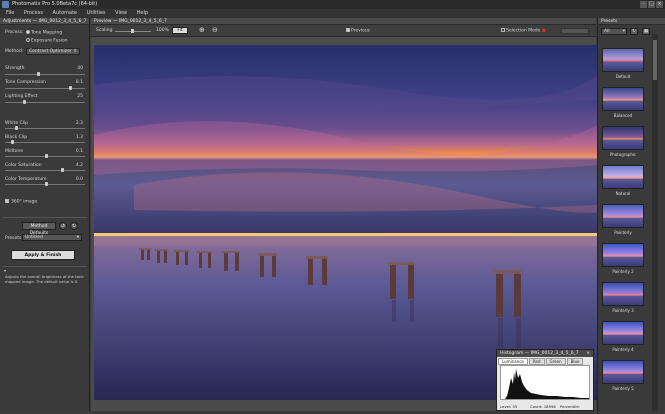 The height and width of the screenshot is (414, 665). What do you see at coordinates (7, 201) in the screenshot?
I see `checkbox-checked-icon` at bounding box center [7, 201].